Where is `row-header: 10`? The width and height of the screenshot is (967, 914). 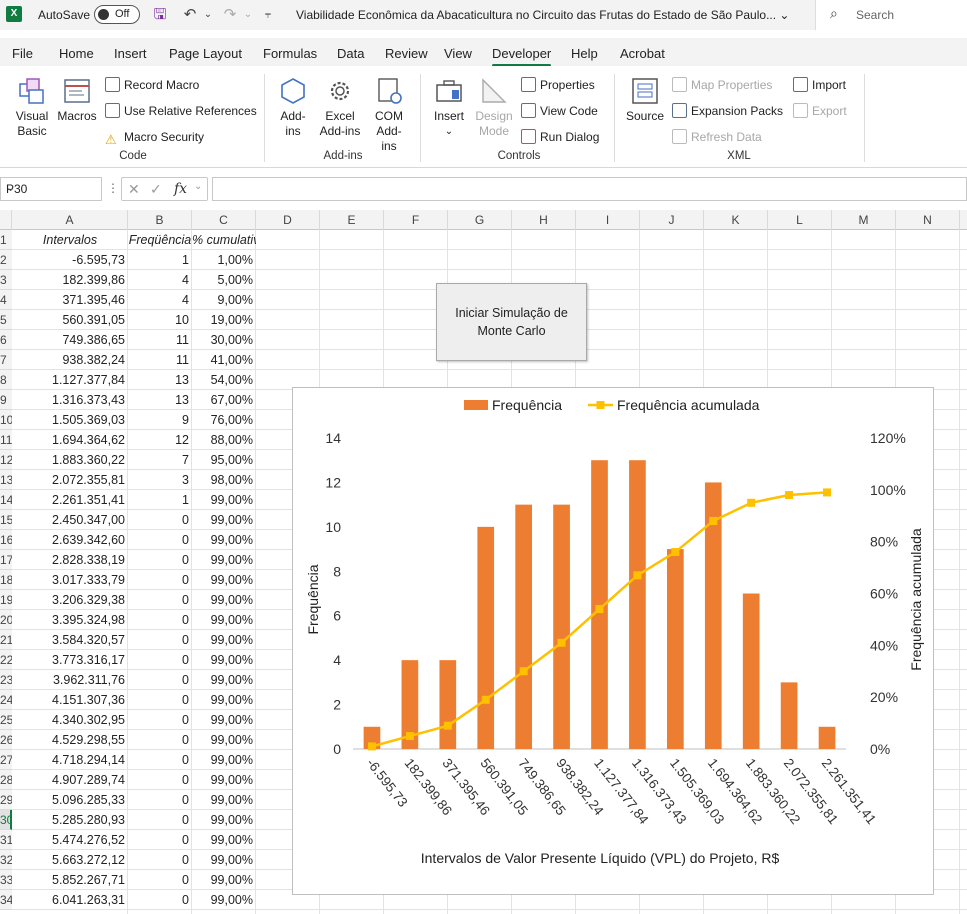 row-header: 10 is located at coordinates (6, 420).